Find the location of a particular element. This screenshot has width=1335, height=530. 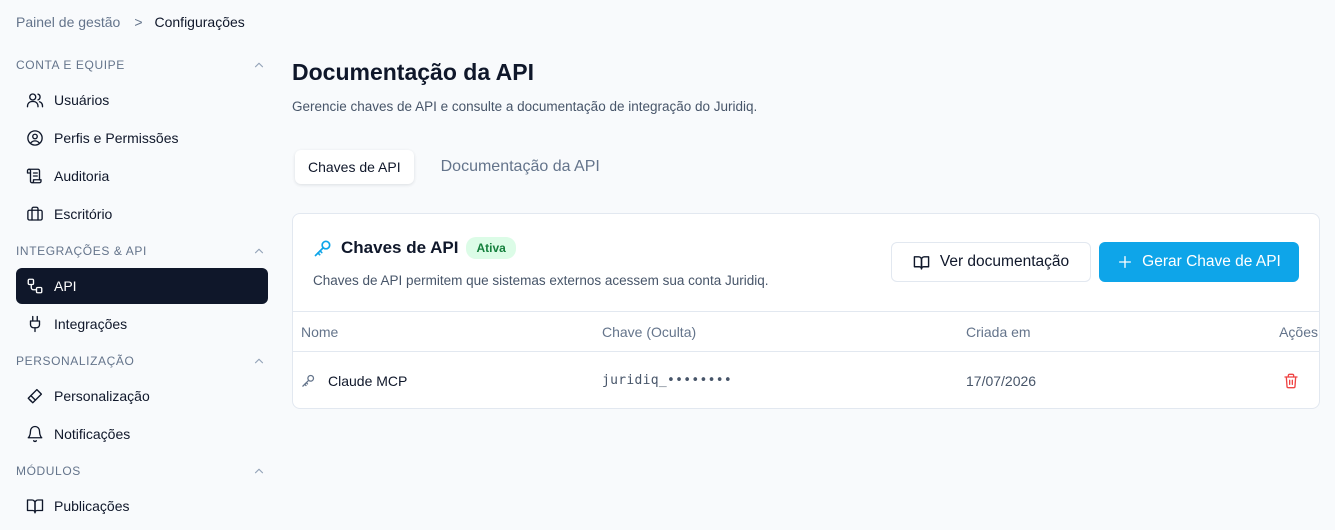

sidebar-item-label: Usuários is located at coordinates (82, 100).